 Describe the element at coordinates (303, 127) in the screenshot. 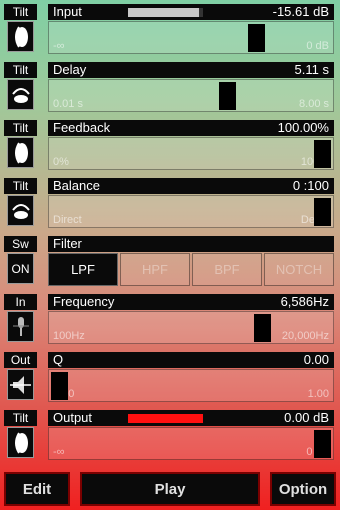

I see `param-value: 100.00%` at that location.